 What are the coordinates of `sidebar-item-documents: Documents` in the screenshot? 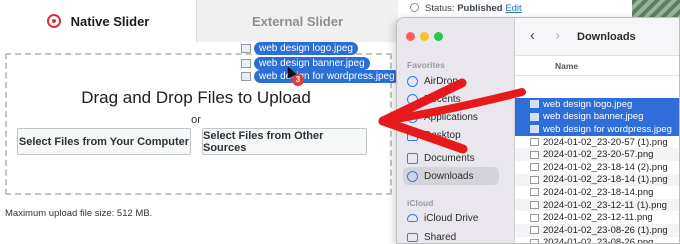 It's located at (451, 158).